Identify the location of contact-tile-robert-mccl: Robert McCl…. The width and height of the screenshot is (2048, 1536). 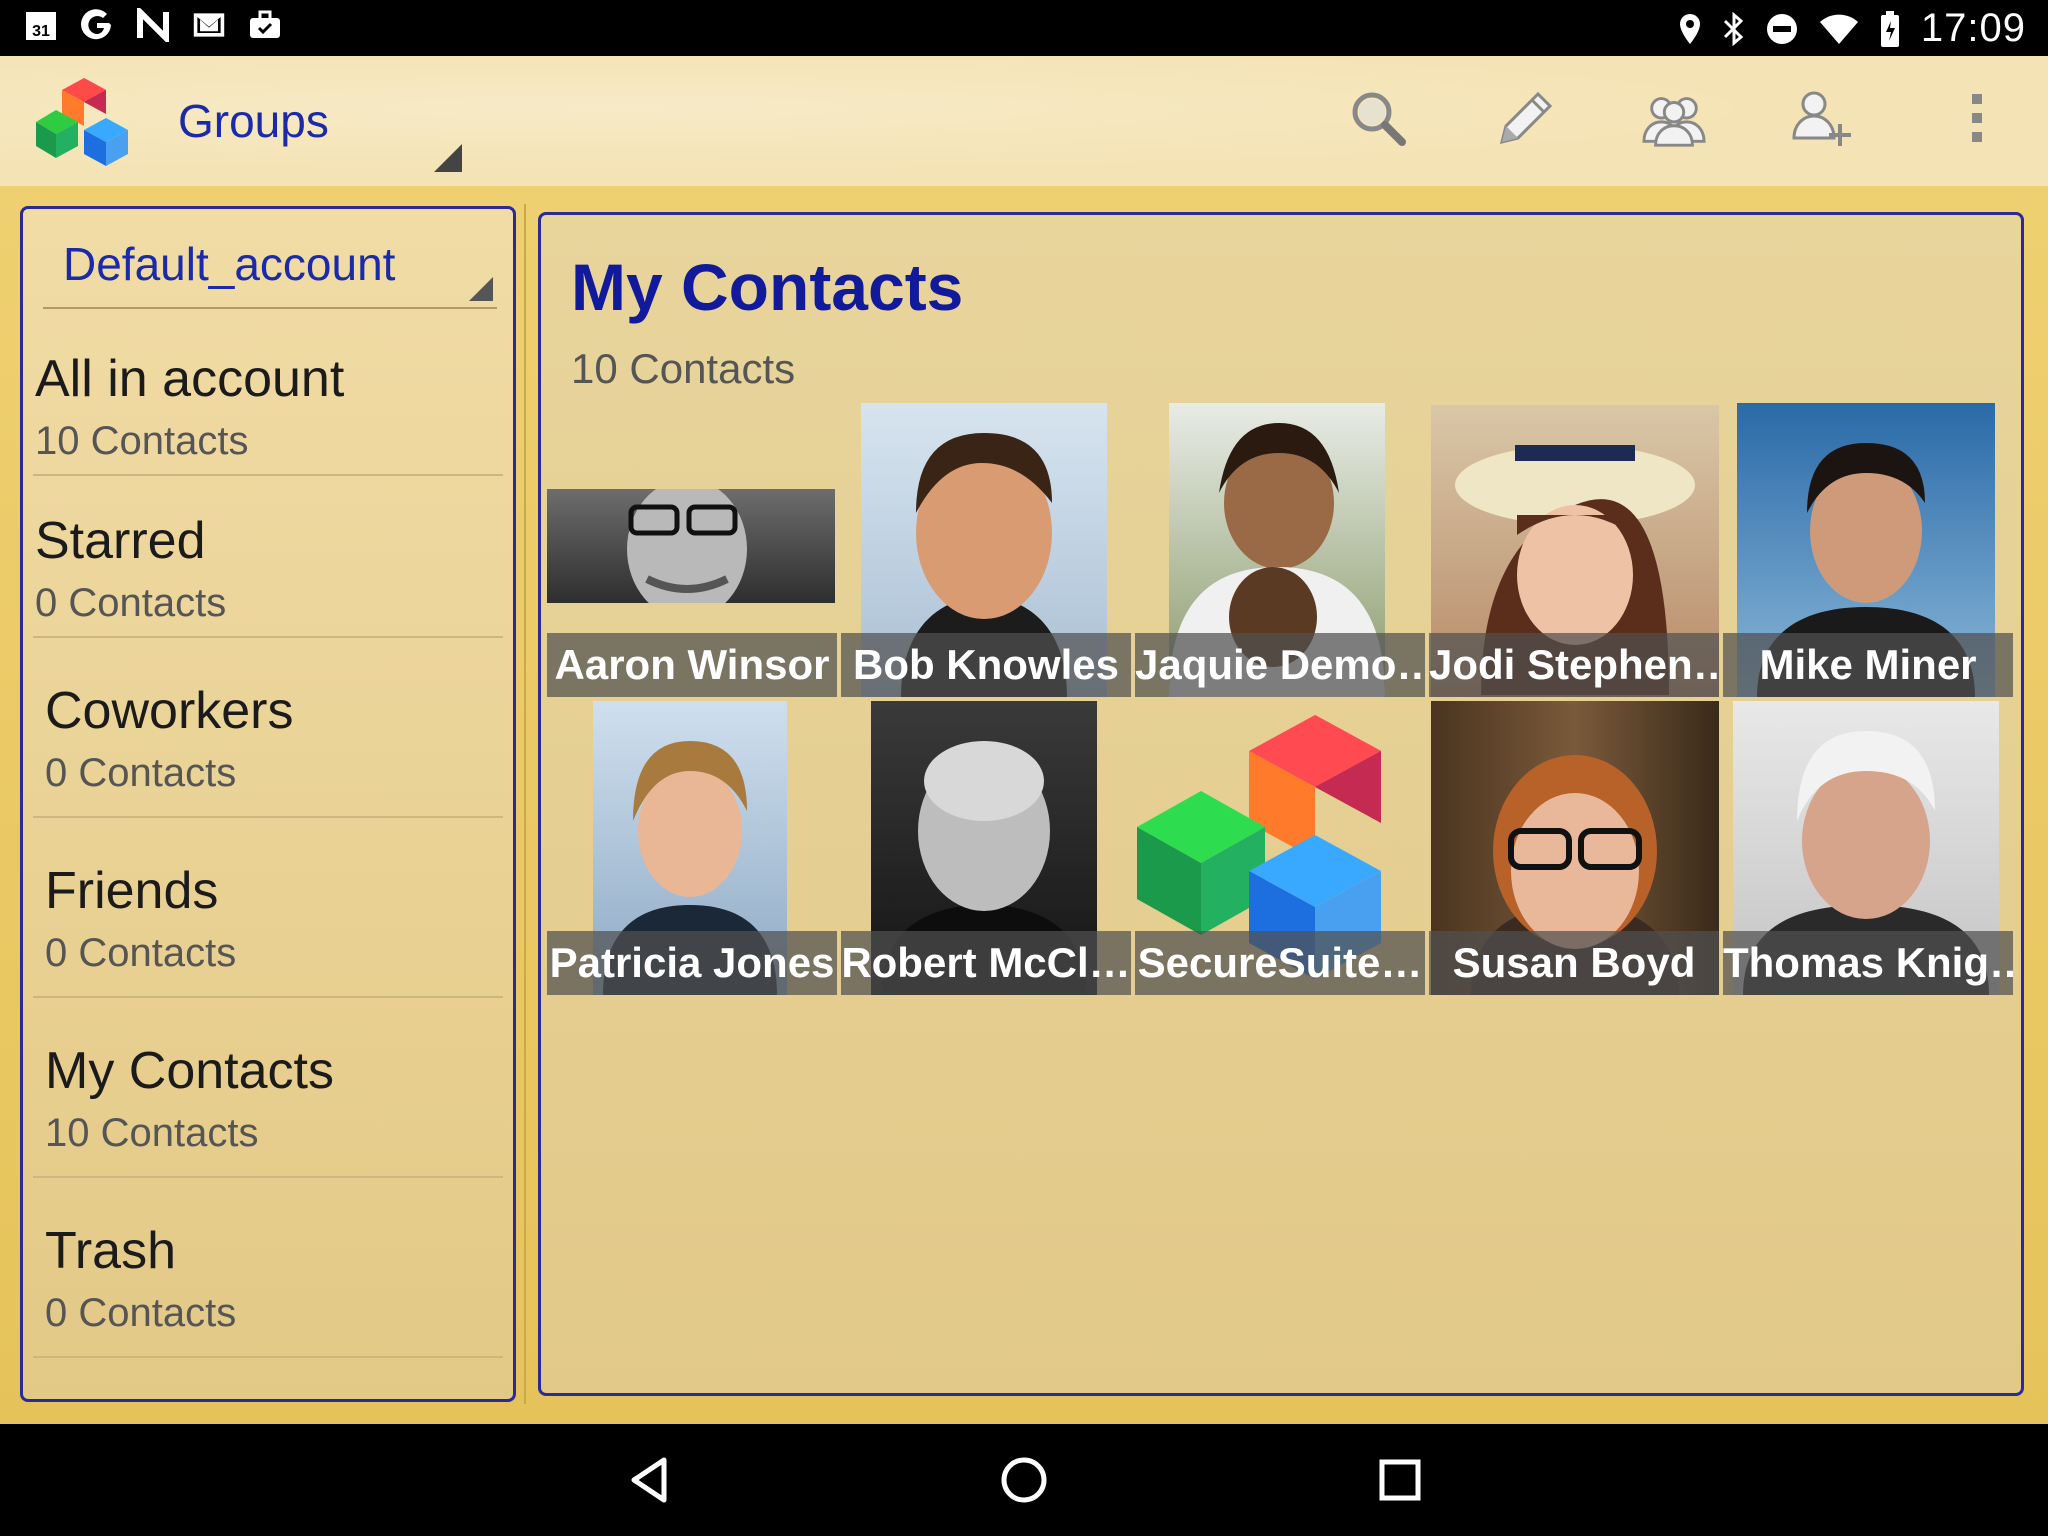
(986, 848).